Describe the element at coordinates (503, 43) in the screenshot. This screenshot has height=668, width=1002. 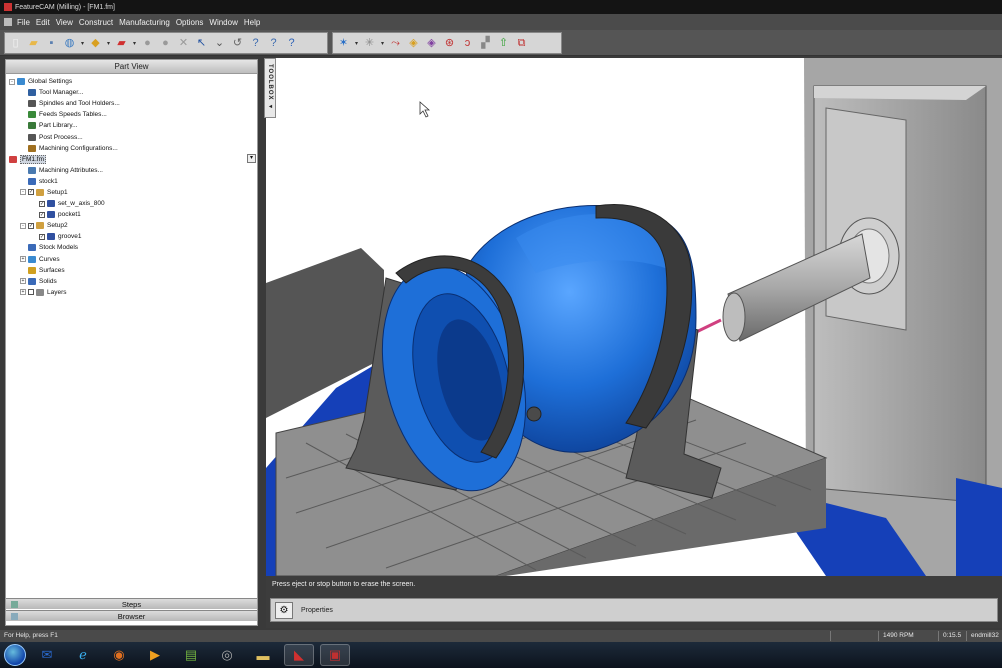
I see `sim-4-icon: ⇧` at that location.